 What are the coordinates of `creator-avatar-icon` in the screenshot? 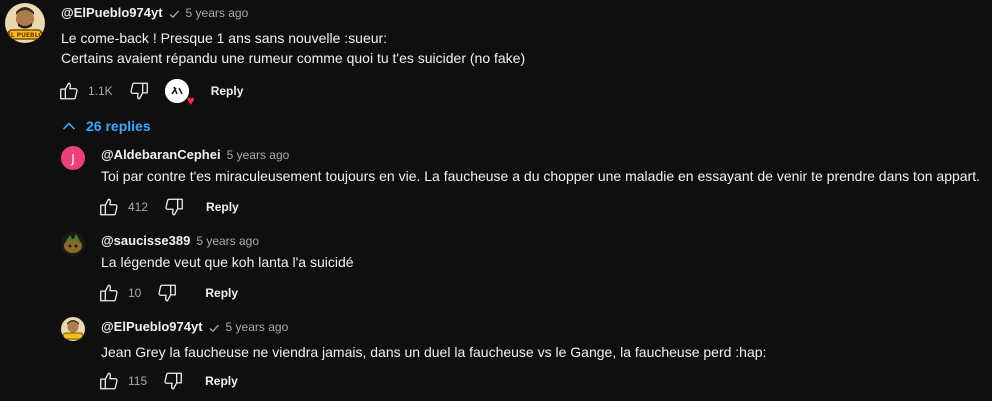 It's located at (176, 91).